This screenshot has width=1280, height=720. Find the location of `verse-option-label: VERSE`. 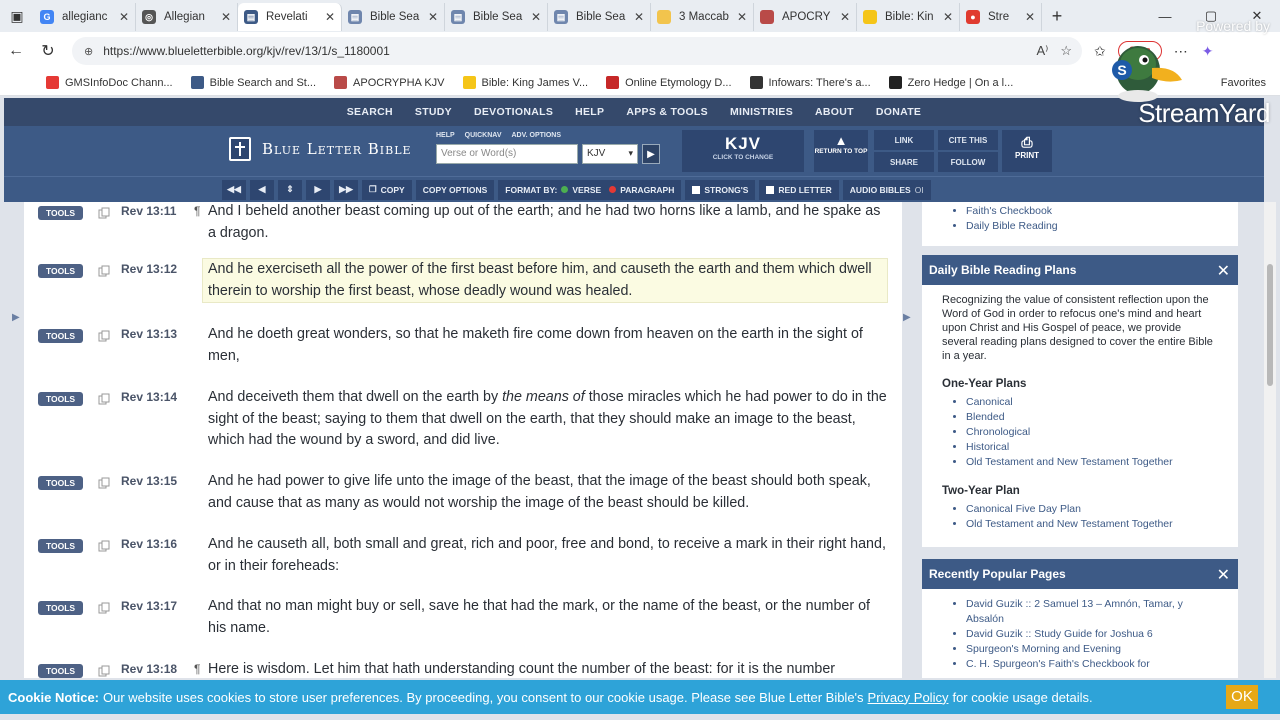

verse-option-label: VERSE is located at coordinates (586, 190).